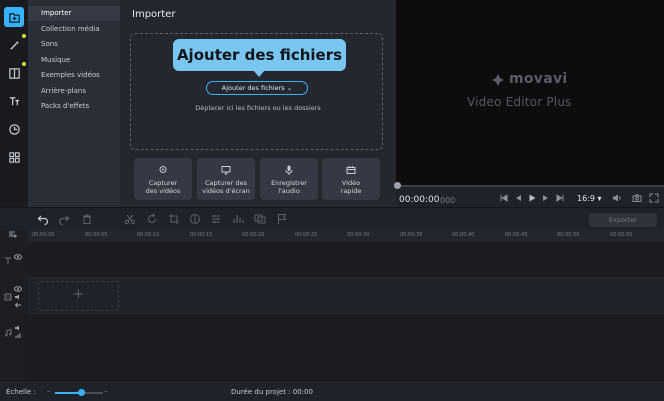  What do you see at coordinates (238, 219) in the screenshot?
I see `audio-properties-button` at bounding box center [238, 219].